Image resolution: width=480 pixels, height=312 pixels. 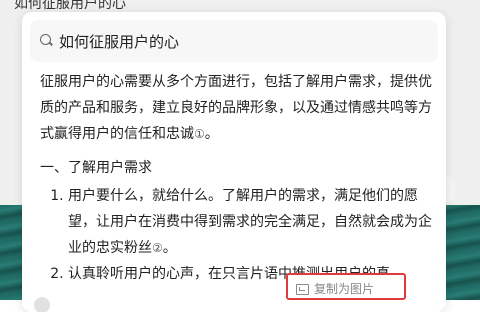 I want to click on search-bar: 如何征服用户的心, so click(x=234, y=41).